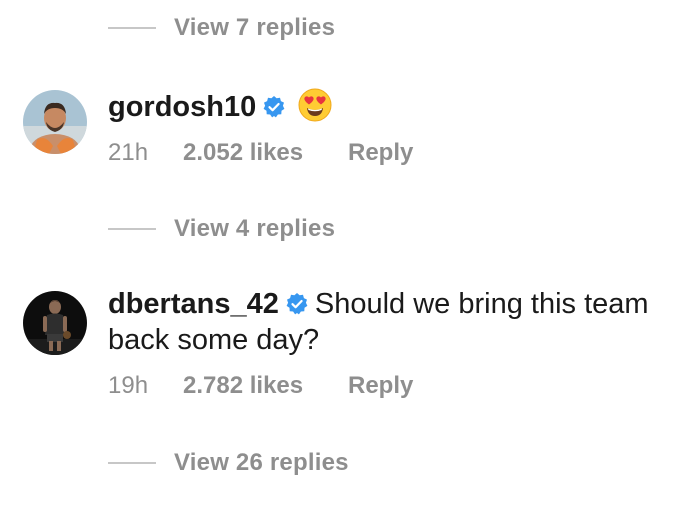  I want to click on comment-timestamp: 21h, so click(128, 152).